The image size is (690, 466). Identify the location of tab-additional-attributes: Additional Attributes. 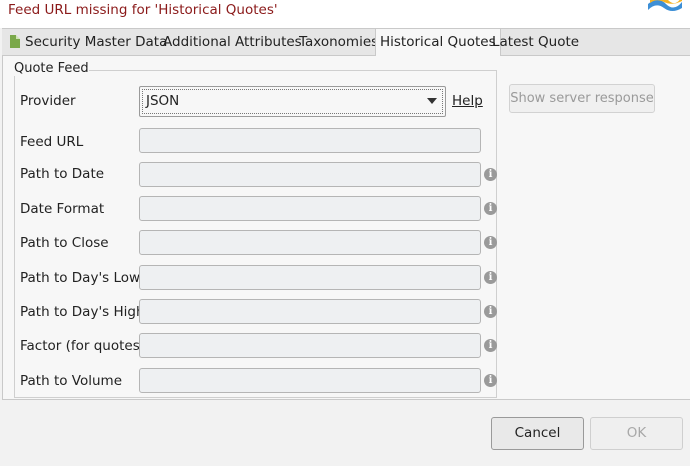
(232, 42).